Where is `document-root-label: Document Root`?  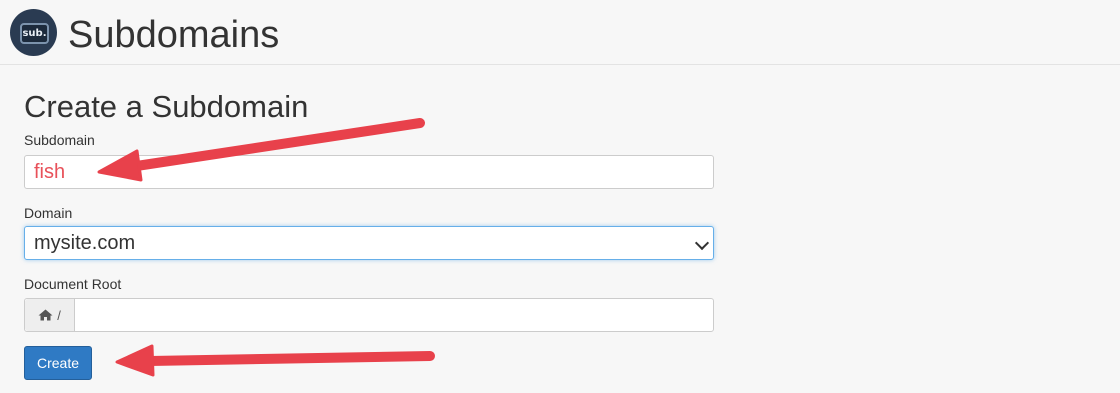 document-root-label: Document Root is located at coordinates (73, 284).